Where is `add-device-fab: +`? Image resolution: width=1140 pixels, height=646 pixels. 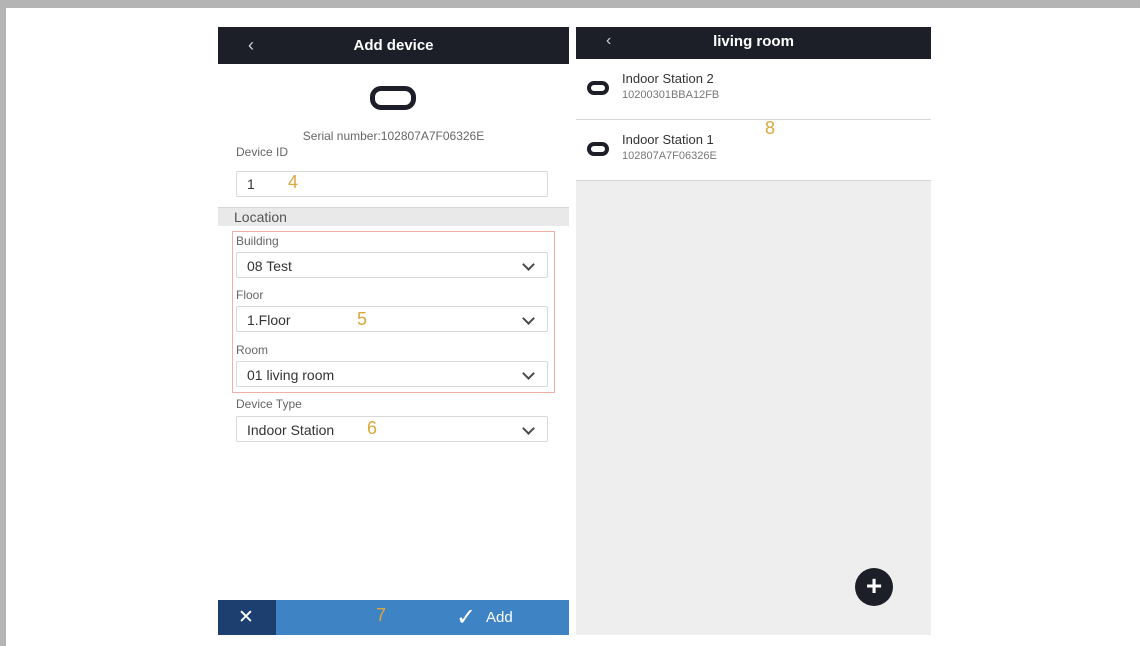
add-device-fab: + is located at coordinates (874, 587).